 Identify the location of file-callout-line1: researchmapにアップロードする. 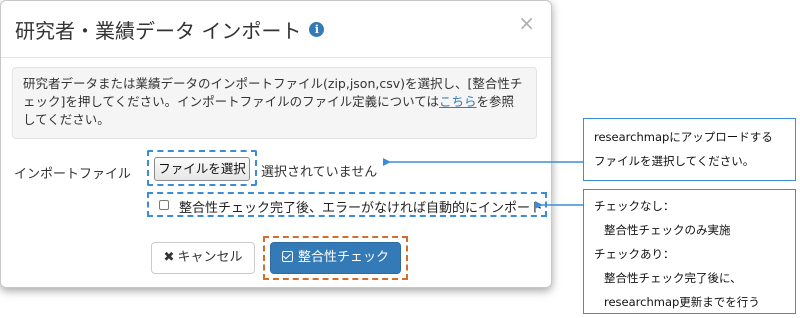
(683, 137).